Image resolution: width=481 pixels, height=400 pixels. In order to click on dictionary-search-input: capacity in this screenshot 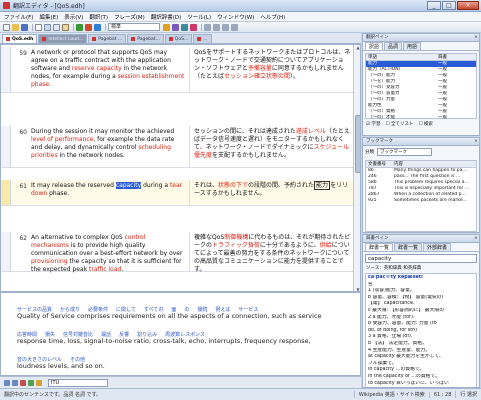, I will do `click(421, 258)`.